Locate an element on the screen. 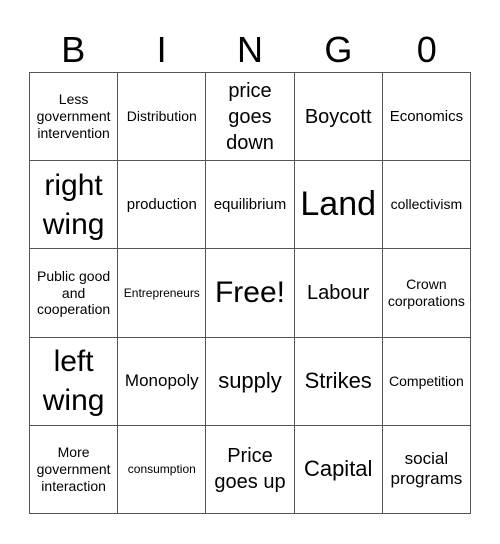 This screenshot has height=544, width=500. free-space-cell: Free! is located at coordinates (250, 293).